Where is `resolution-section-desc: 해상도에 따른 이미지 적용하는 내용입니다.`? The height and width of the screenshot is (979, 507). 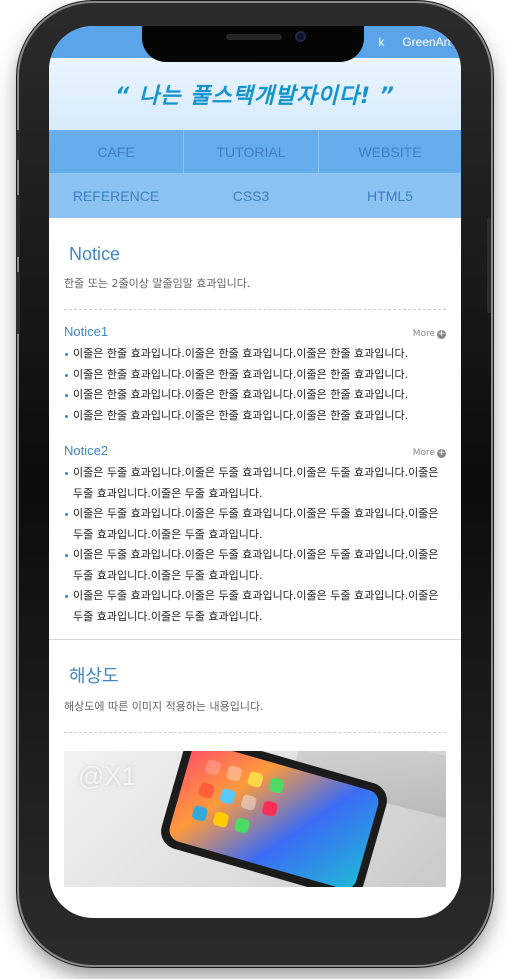
resolution-section-desc: 해상도에 따른 이미지 적용하는 내용입니다. is located at coordinates (255, 715).